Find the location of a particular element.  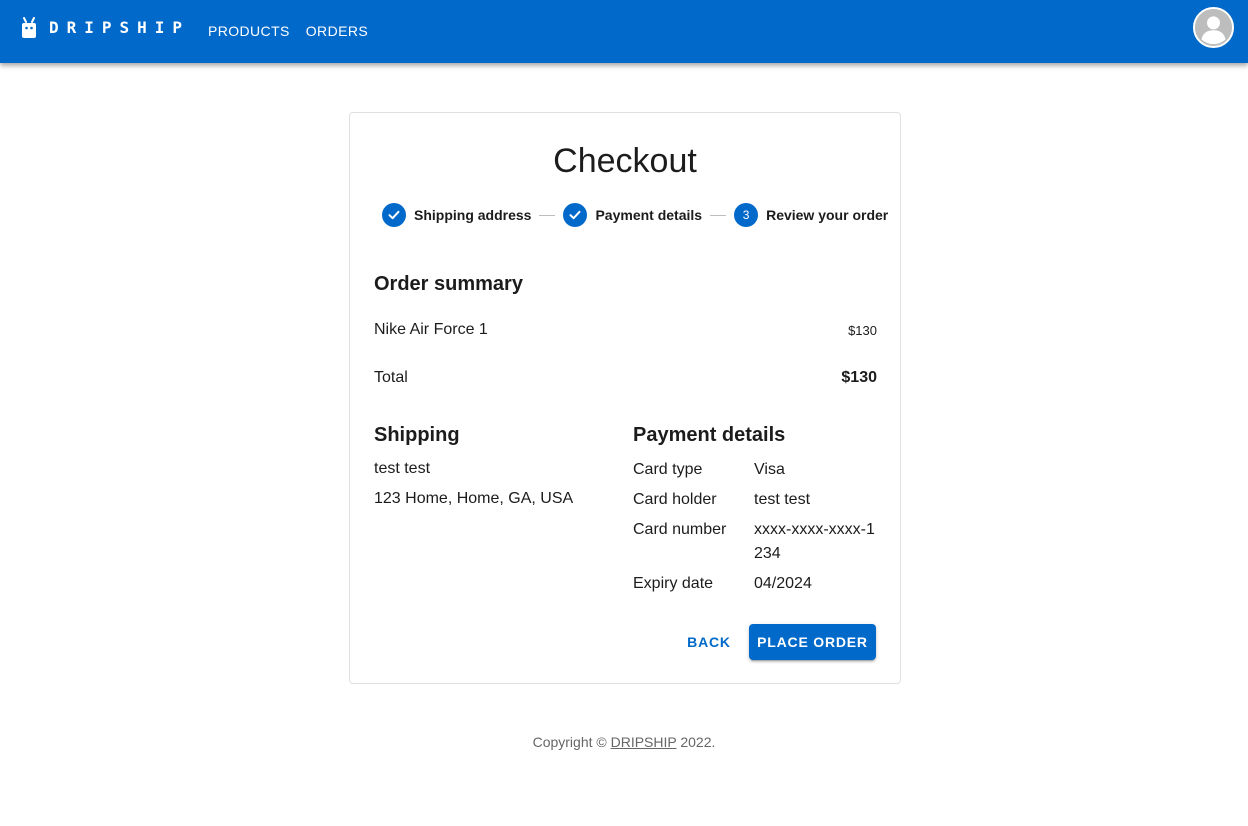

copyright-suffix: 2022. is located at coordinates (696, 742).